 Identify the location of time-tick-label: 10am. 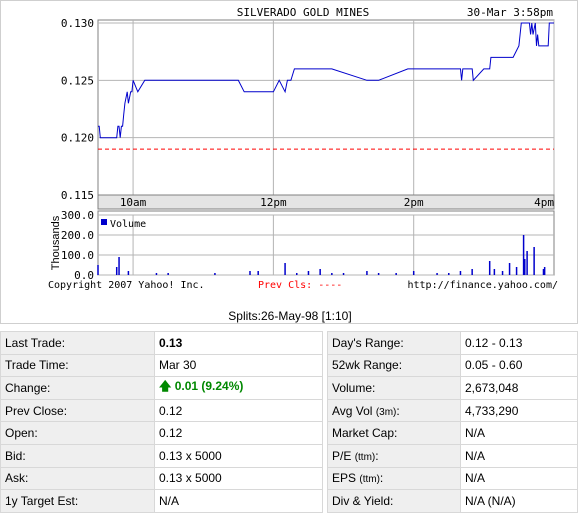
(133, 202).